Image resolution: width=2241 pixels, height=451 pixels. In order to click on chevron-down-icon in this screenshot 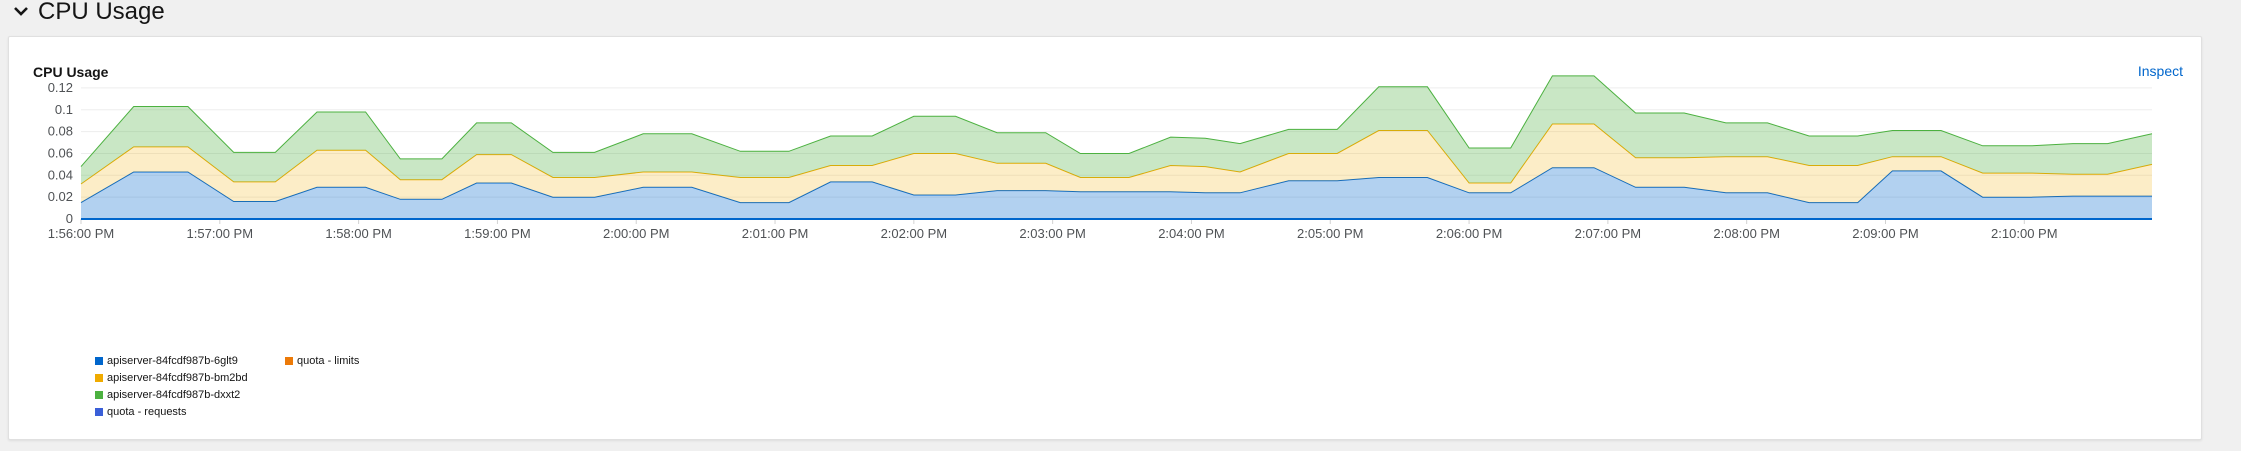, I will do `click(21, 12)`.